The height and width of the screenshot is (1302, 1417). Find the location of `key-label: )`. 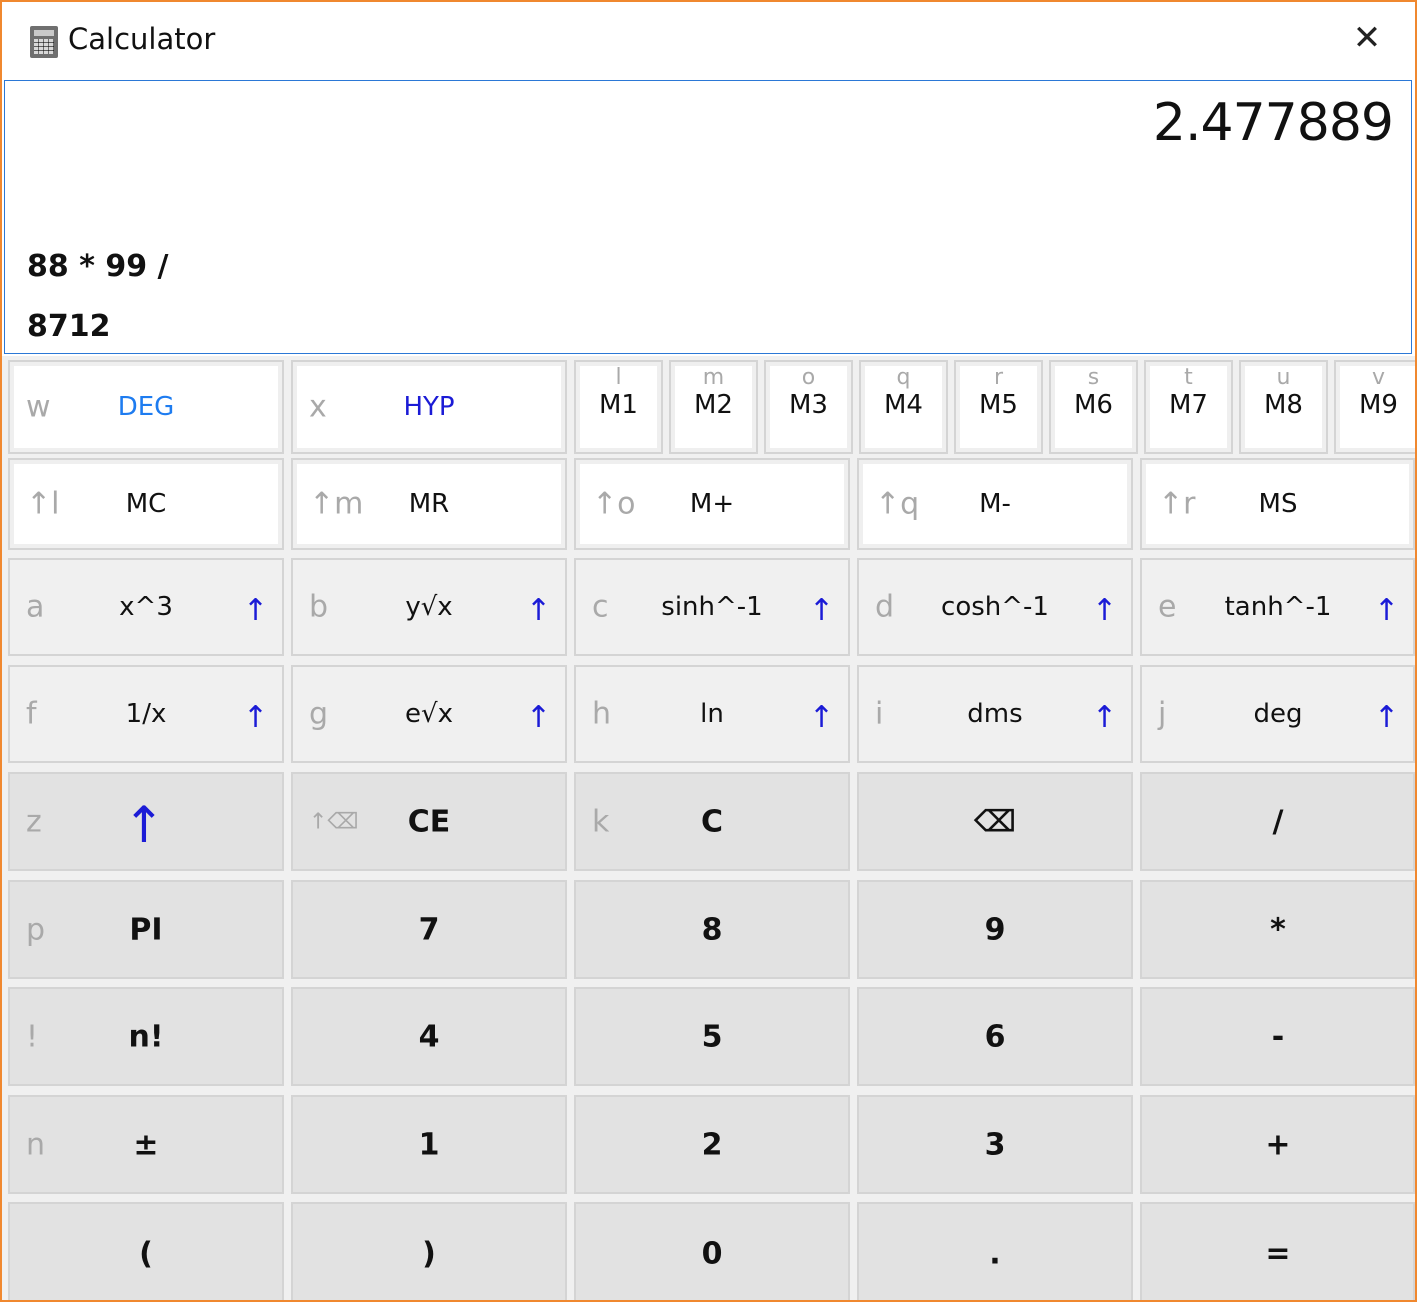

key-label: ) is located at coordinates (429, 1254).